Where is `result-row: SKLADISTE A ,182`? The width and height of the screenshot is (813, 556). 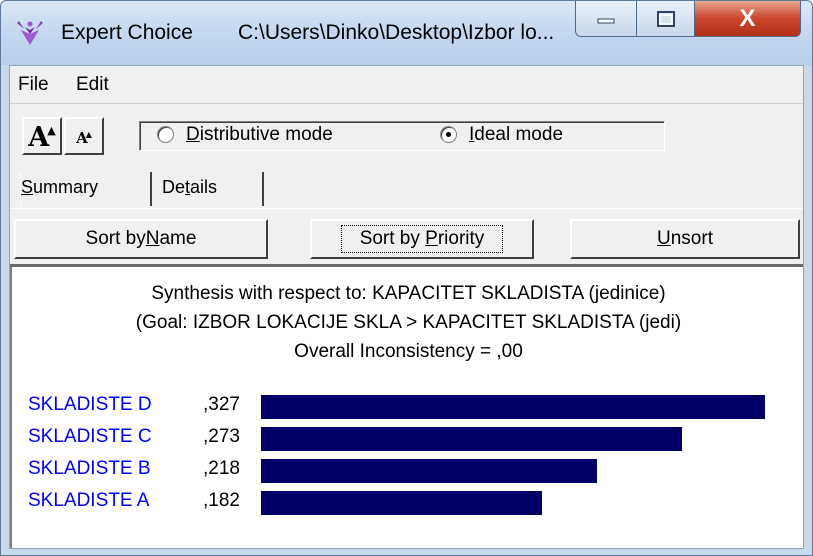 result-row: SKLADISTE A ,182 is located at coordinates (408, 503).